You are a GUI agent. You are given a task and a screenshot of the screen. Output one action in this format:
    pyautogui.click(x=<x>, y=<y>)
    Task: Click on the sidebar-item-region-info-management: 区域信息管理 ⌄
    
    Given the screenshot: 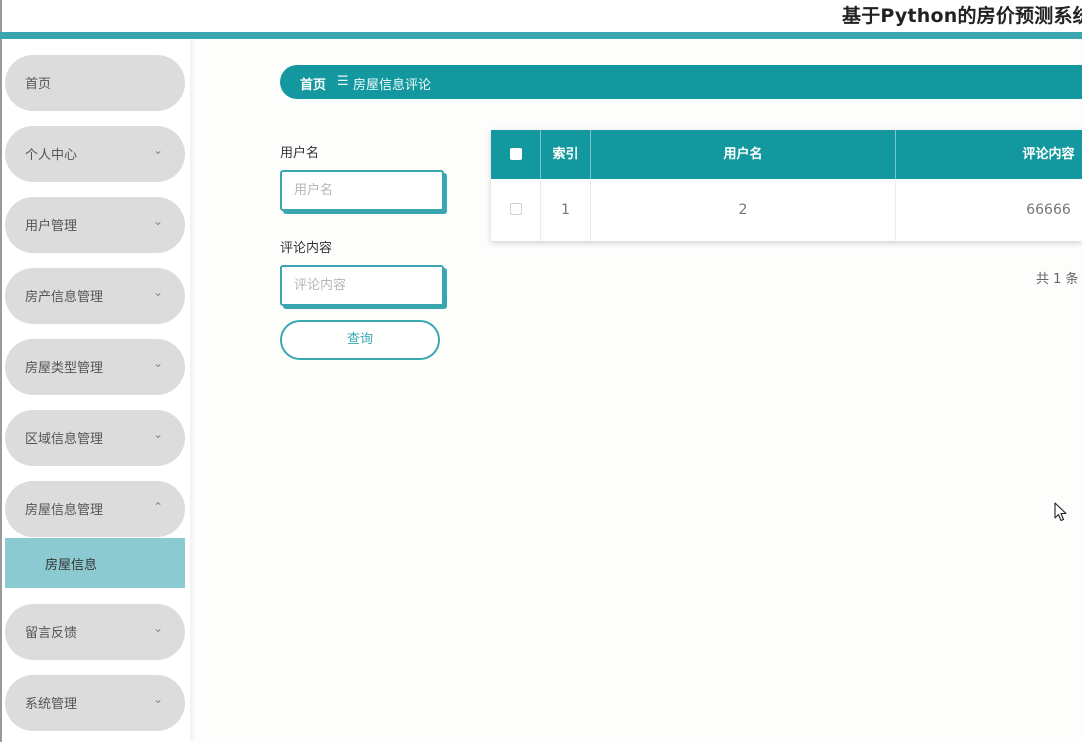 What is the action you would take?
    pyautogui.click(x=95, y=438)
    